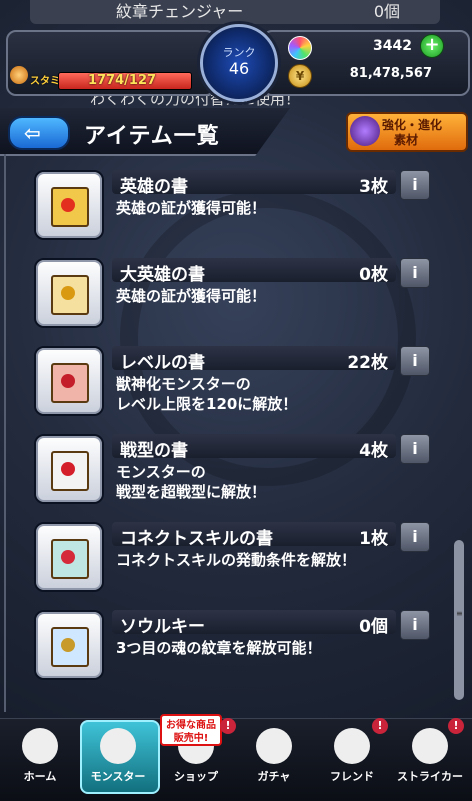 The image size is (472, 801). What do you see at coordinates (161, 472) in the screenshot?
I see `item-desc-line1: モンスターの` at bounding box center [161, 472].